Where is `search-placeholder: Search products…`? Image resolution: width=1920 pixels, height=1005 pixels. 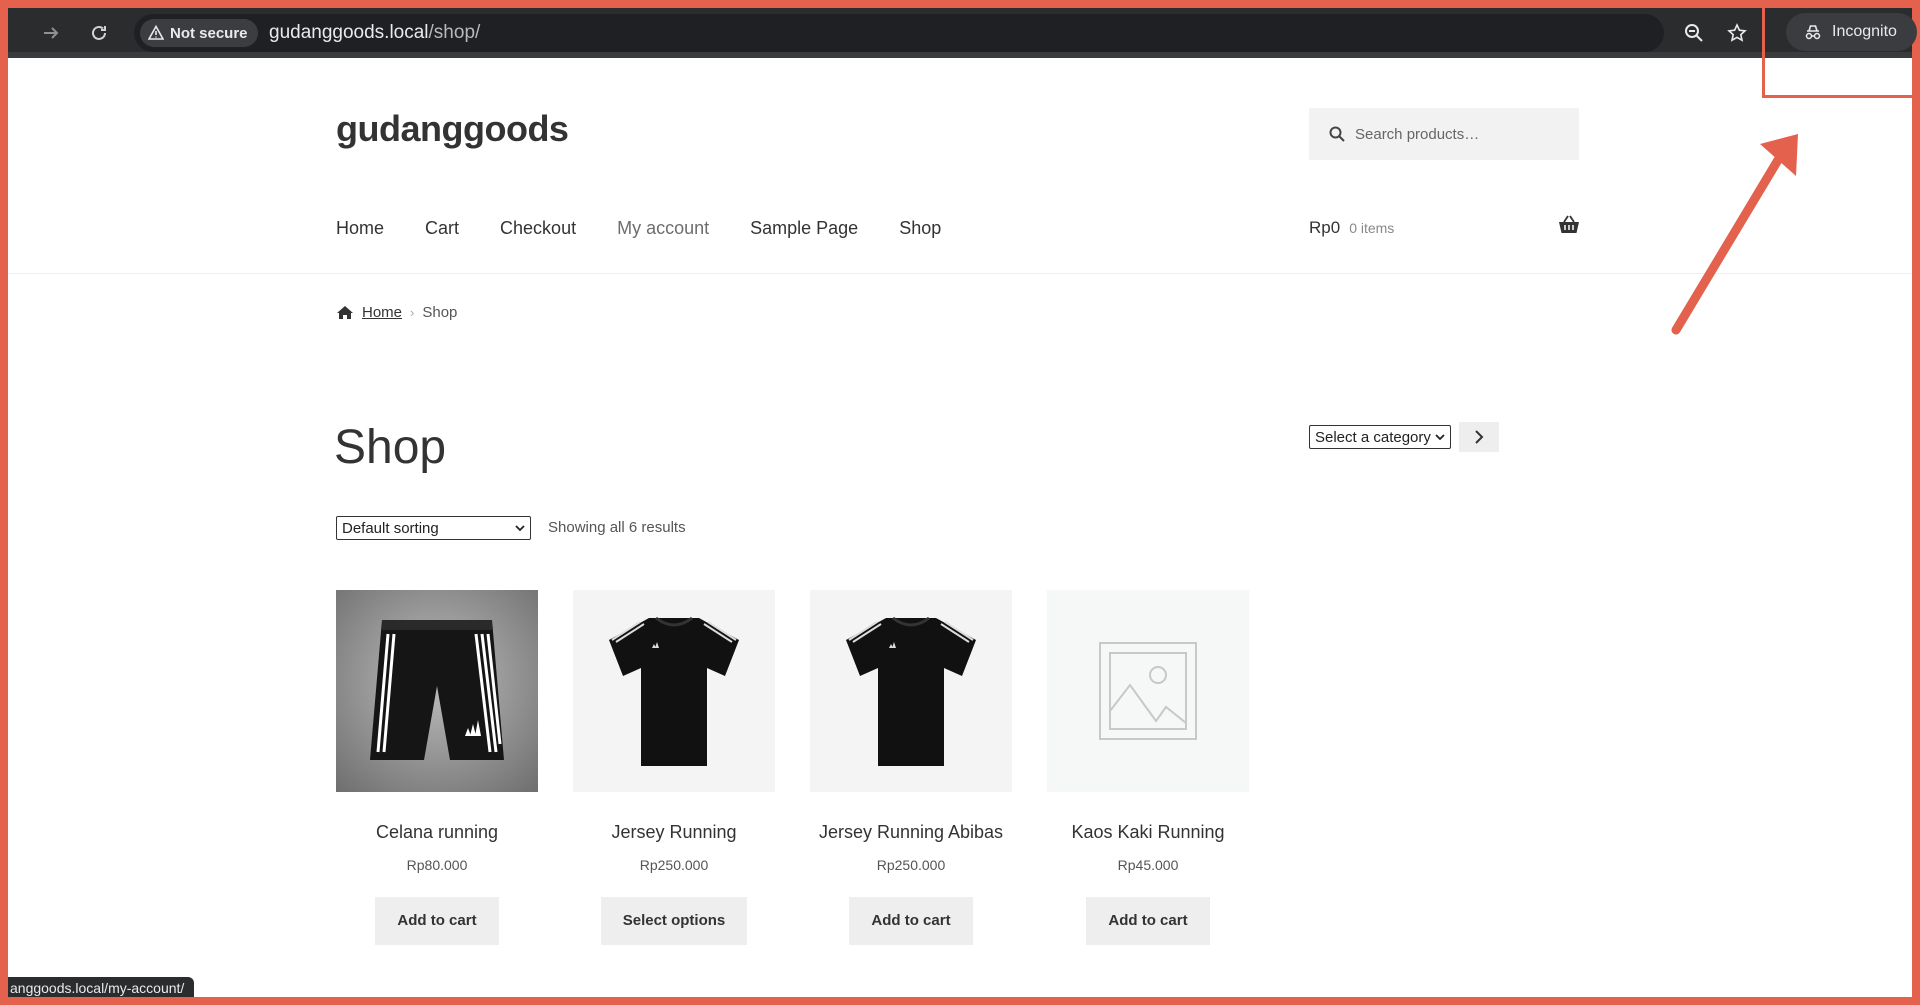 search-placeholder: Search products… is located at coordinates (1417, 134).